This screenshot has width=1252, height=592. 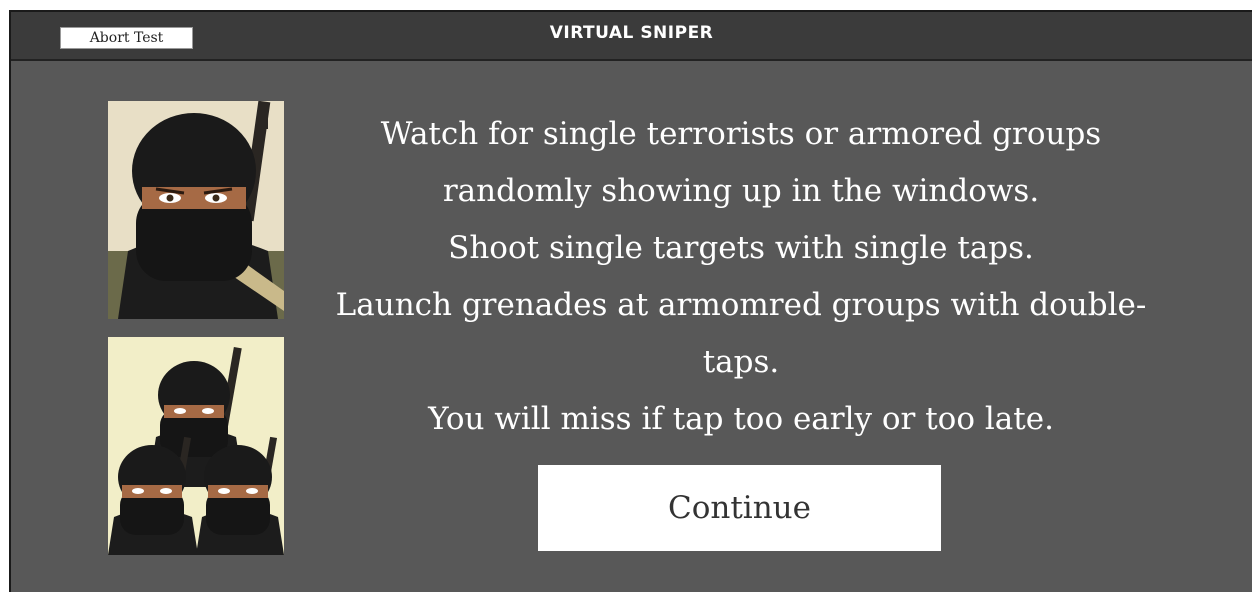 What do you see at coordinates (741, 248) in the screenshot?
I see `instruction-line: Shoot single targets with single taps.` at bounding box center [741, 248].